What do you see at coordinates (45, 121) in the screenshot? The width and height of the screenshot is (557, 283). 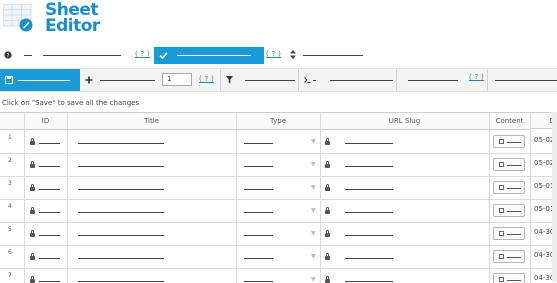 I see `column-header-id: ID` at bounding box center [45, 121].